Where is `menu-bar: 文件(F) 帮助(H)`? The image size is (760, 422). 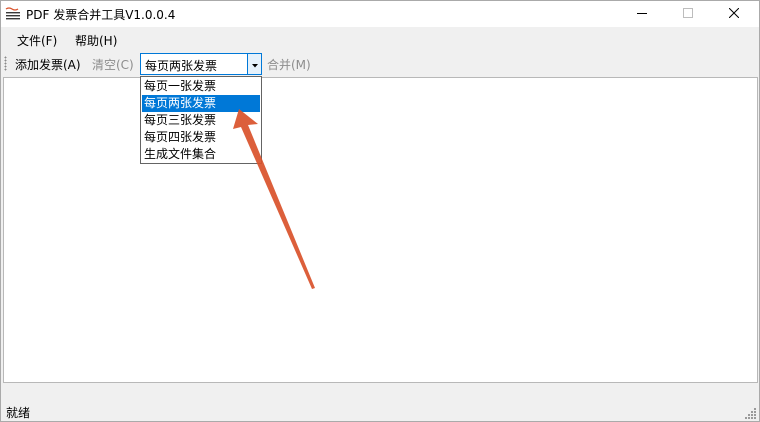 menu-bar: 文件(F) 帮助(H) is located at coordinates (380, 39).